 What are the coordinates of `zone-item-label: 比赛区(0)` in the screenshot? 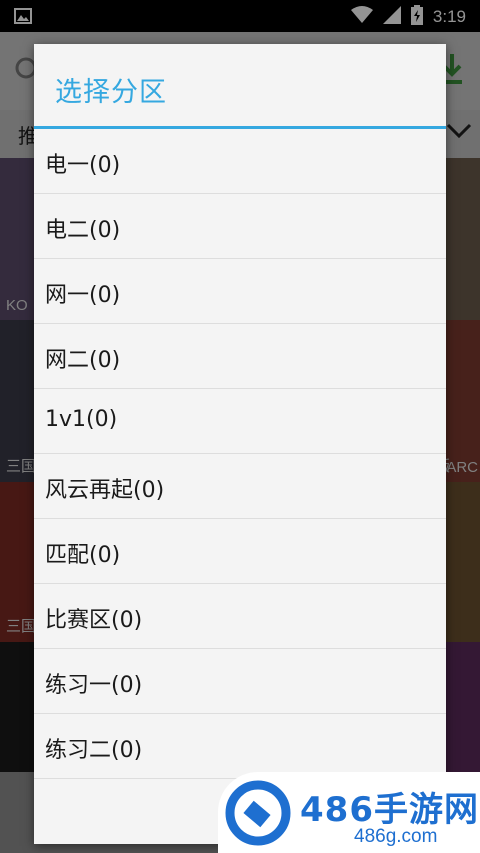 It's located at (94, 620).